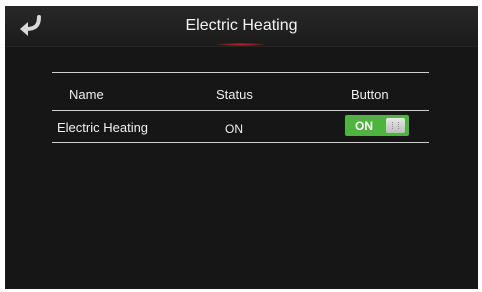 This screenshot has height=292, width=482. I want to click on toggle-knob, so click(395, 125).